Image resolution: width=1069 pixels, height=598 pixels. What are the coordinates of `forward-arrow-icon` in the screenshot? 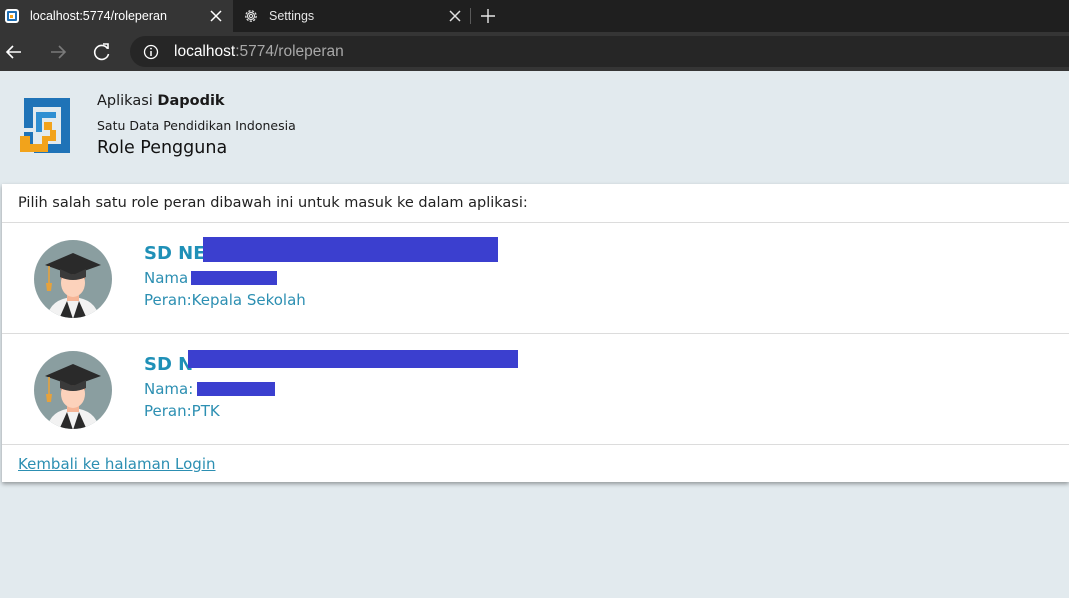 It's located at (58, 52).